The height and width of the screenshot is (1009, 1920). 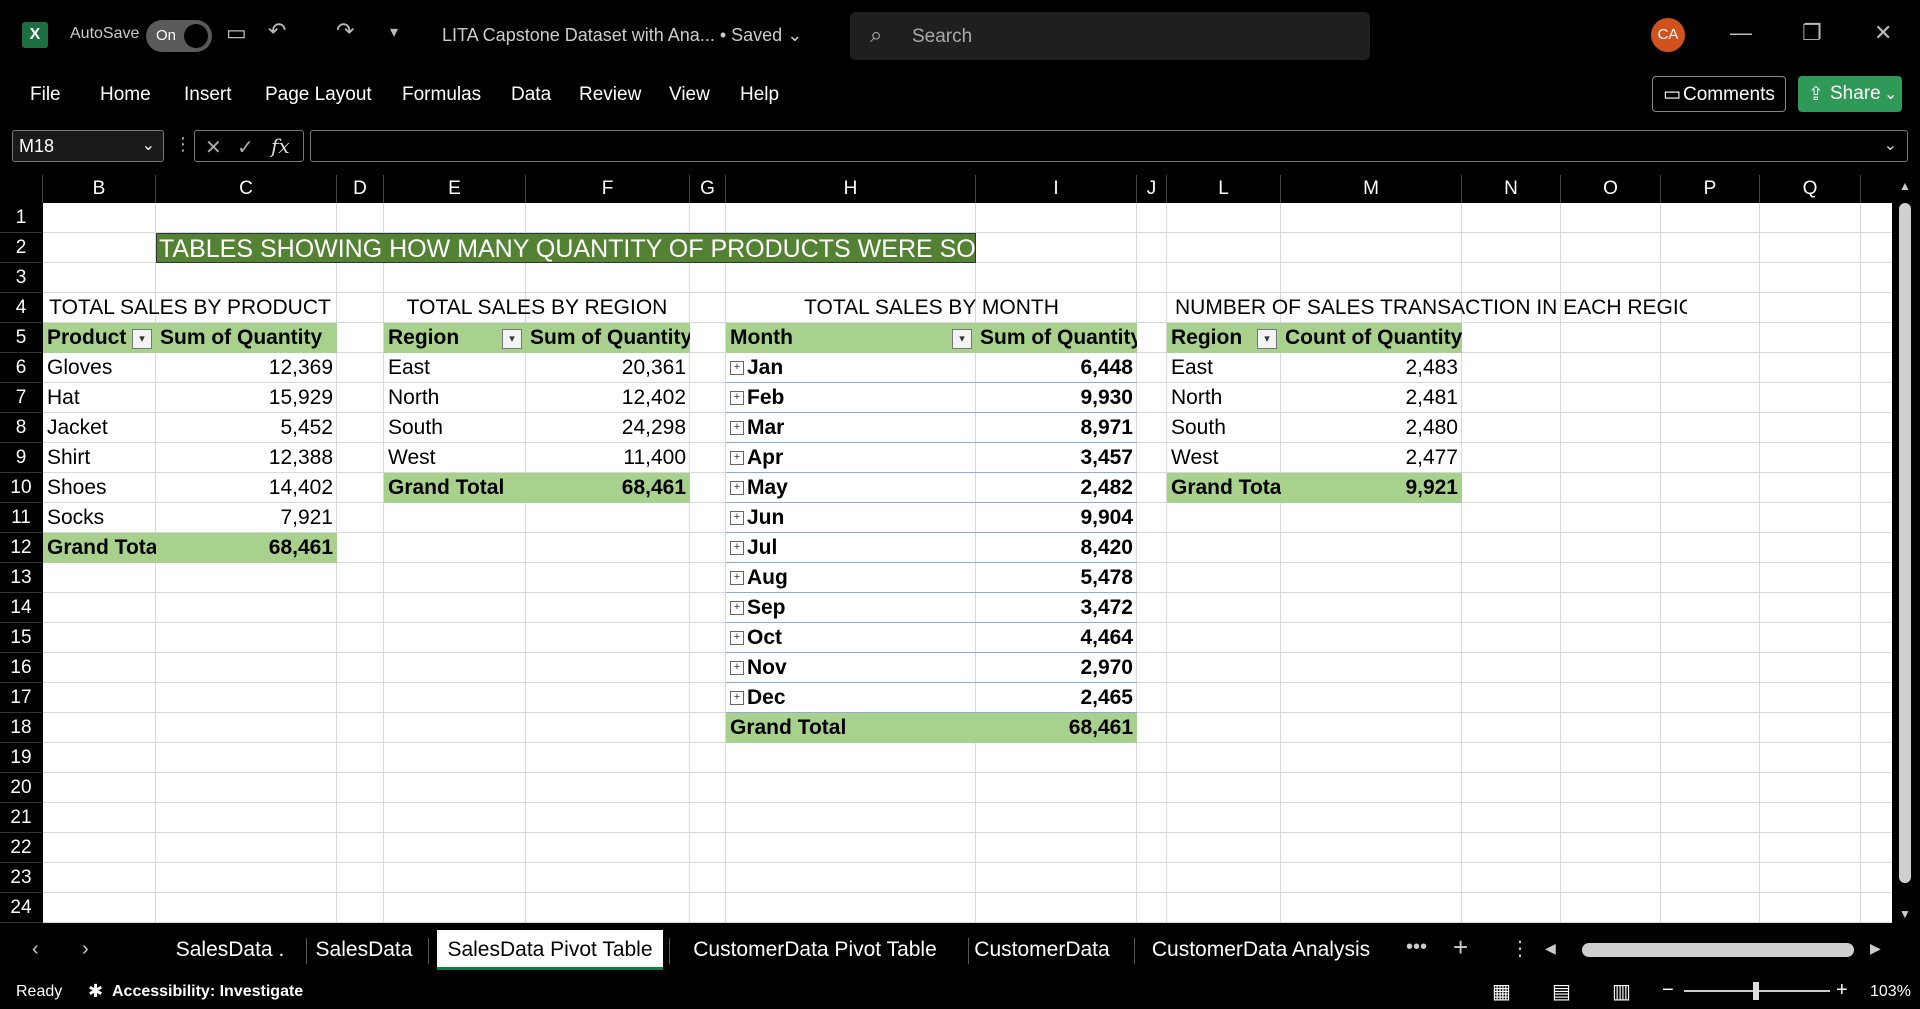 What do you see at coordinates (1890, 992) in the screenshot?
I see `zoom-level: 103%` at bounding box center [1890, 992].